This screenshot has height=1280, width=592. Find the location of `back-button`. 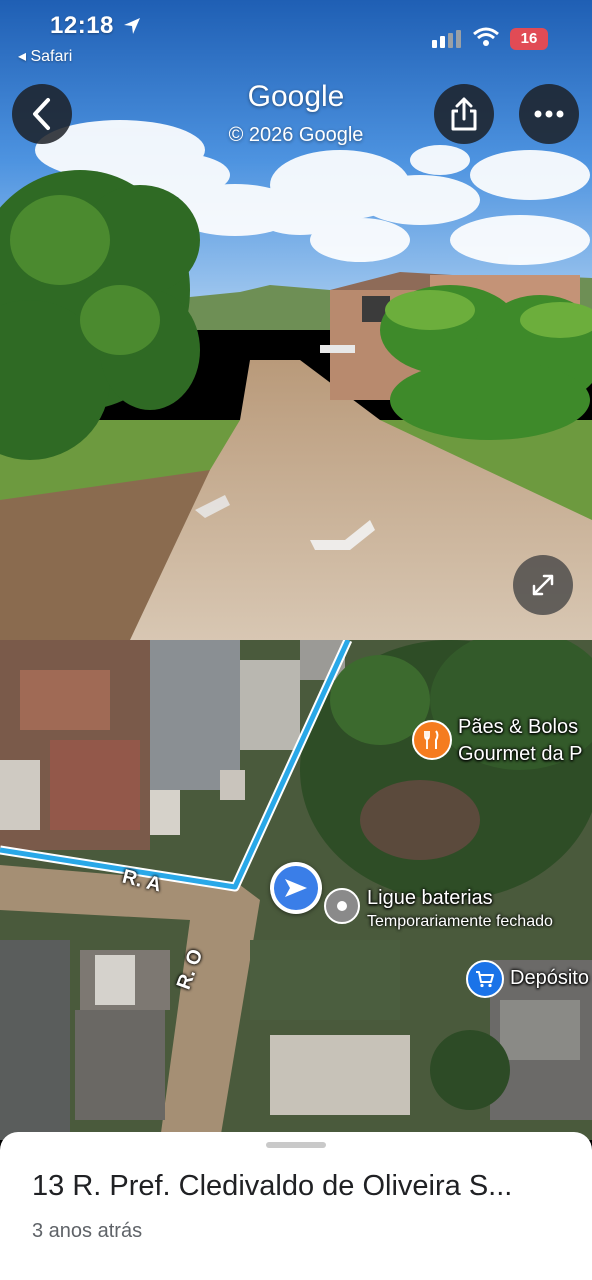

back-button is located at coordinates (42, 114).